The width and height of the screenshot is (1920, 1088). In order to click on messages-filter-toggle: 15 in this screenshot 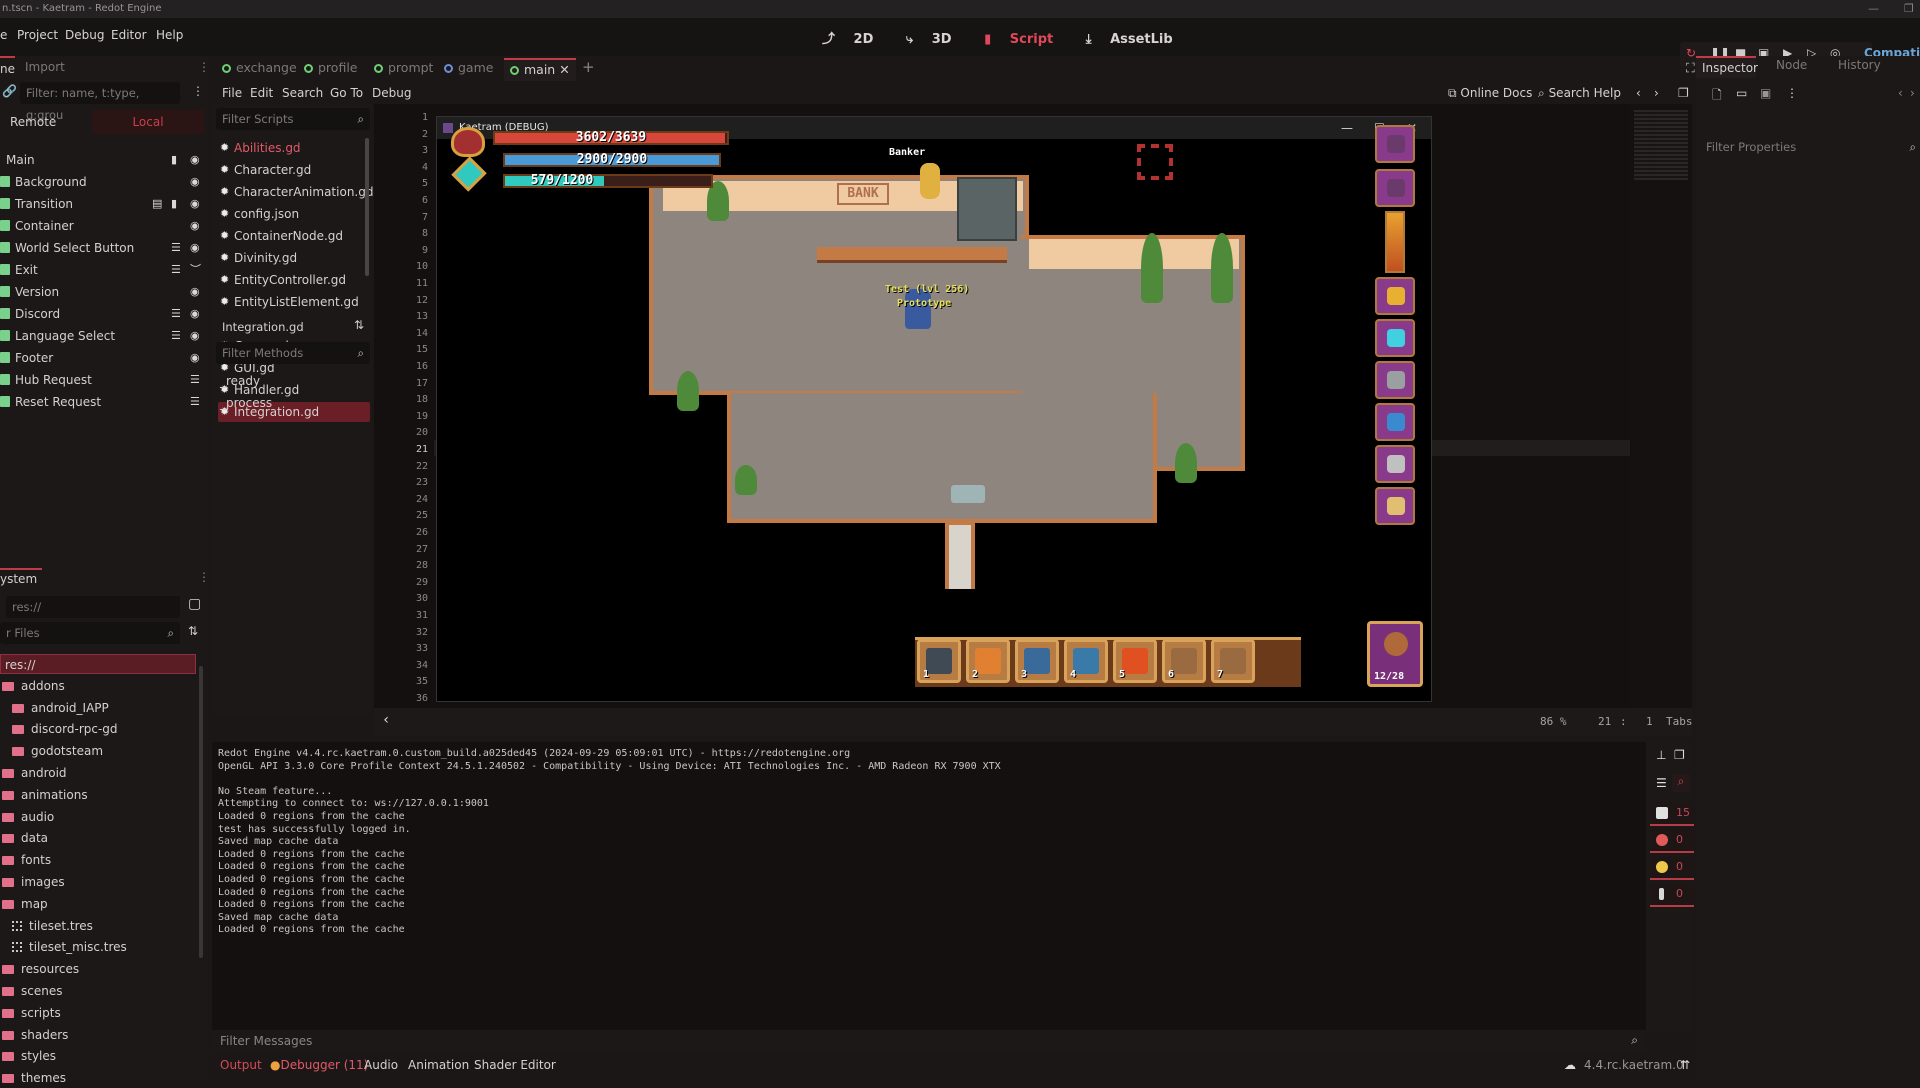, I will do `click(1672, 814)`.